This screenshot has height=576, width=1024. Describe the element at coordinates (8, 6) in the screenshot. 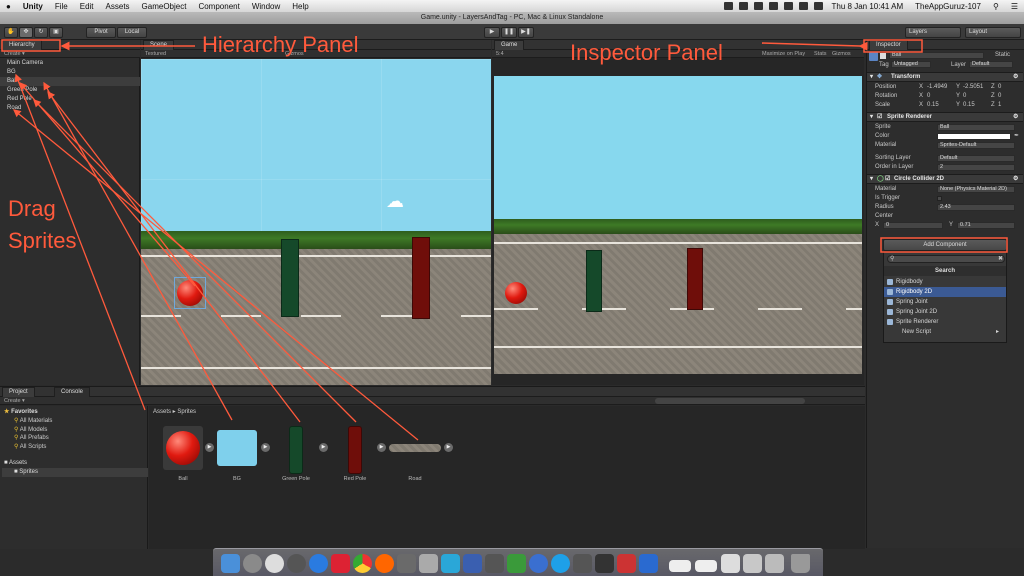

I see `apple-menu-icon: ●` at that location.